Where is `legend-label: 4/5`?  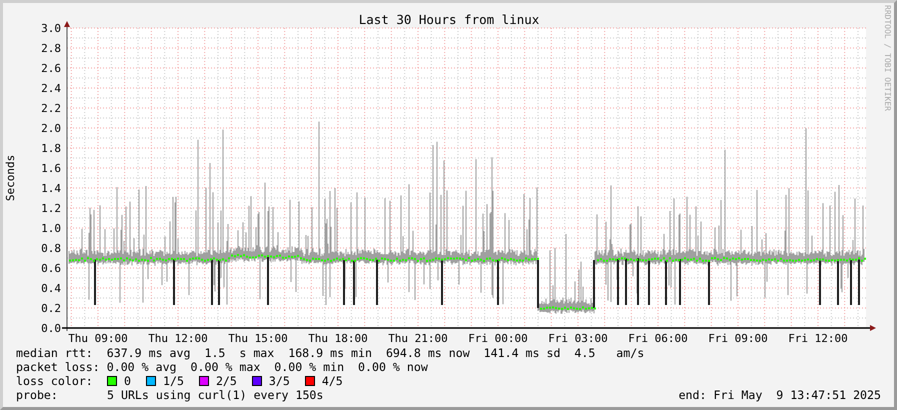 legend-label: 4/5 is located at coordinates (332, 381).